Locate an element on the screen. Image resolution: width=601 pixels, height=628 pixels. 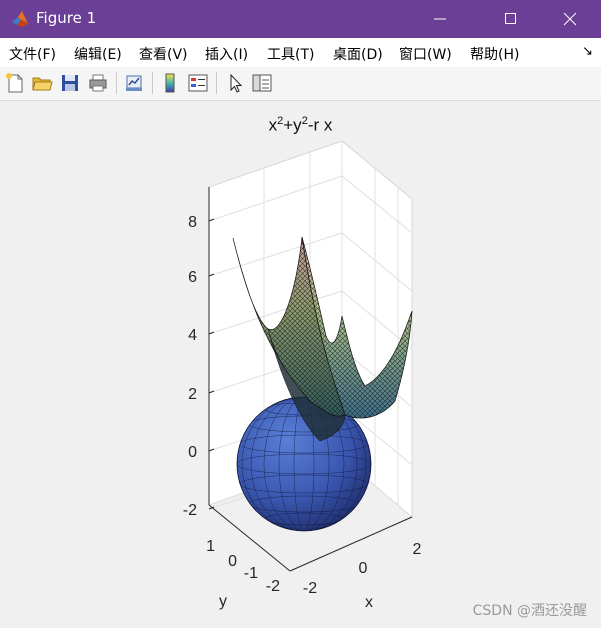
x-tick-label: 0 is located at coordinates (363, 568).